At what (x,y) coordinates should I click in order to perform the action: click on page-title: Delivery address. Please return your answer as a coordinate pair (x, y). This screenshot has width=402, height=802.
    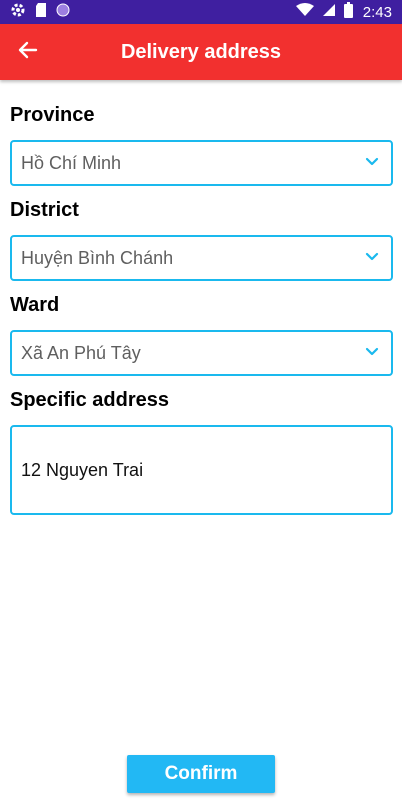
    Looking at the image, I should click on (201, 52).